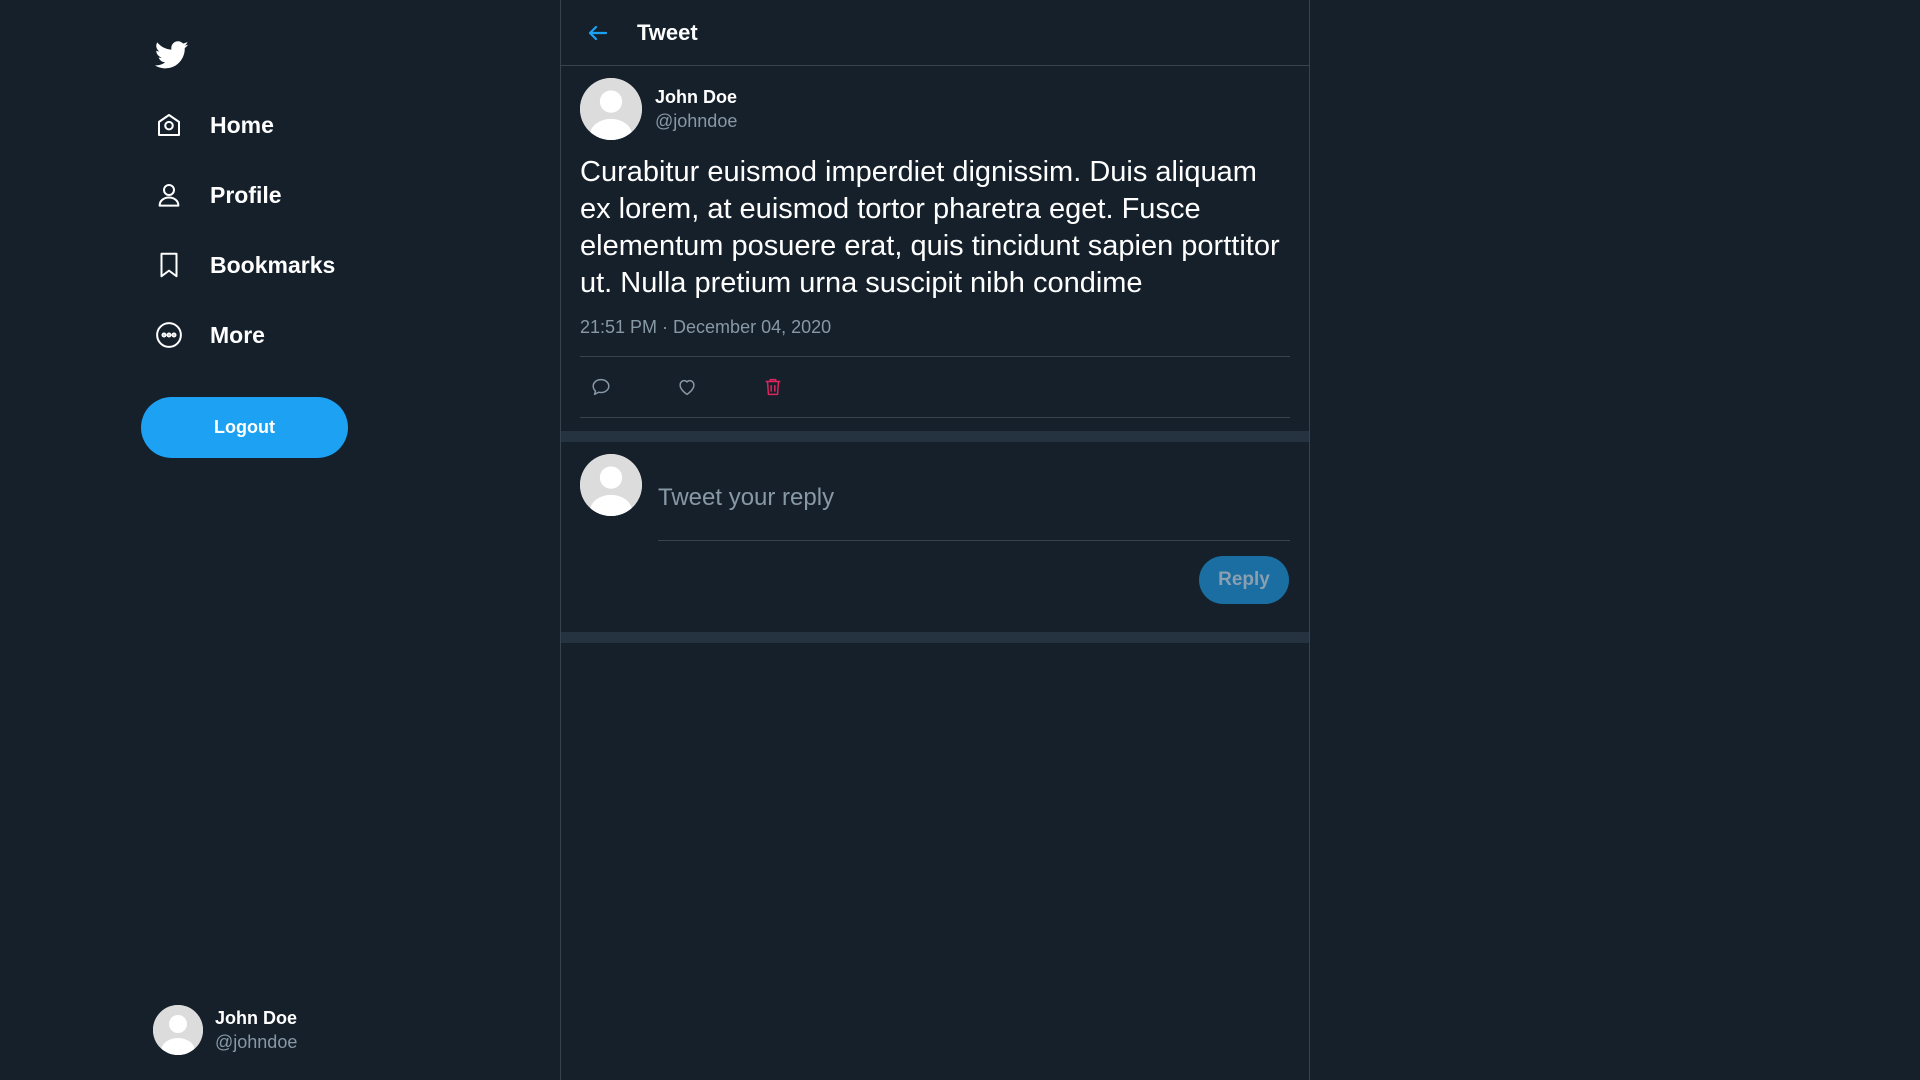 The height and width of the screenshot is (1080, 1920). Describe the element at coordinates (244, 427) in the screenshot. I see `logout-button: Logout` at that location.